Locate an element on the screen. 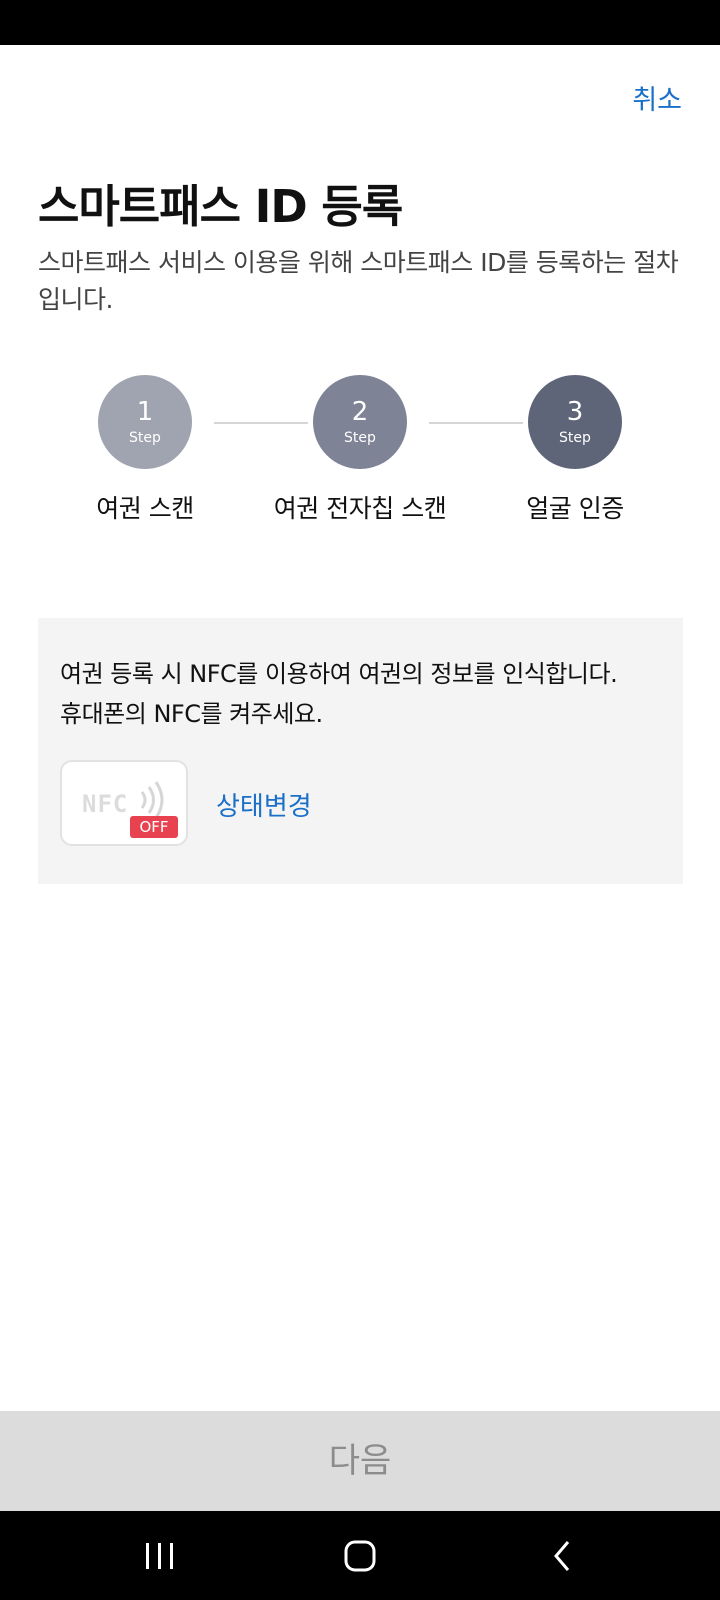 The image size is (720, 1600). status-change-link: 상태변경 is located at coordinates (264, 804).